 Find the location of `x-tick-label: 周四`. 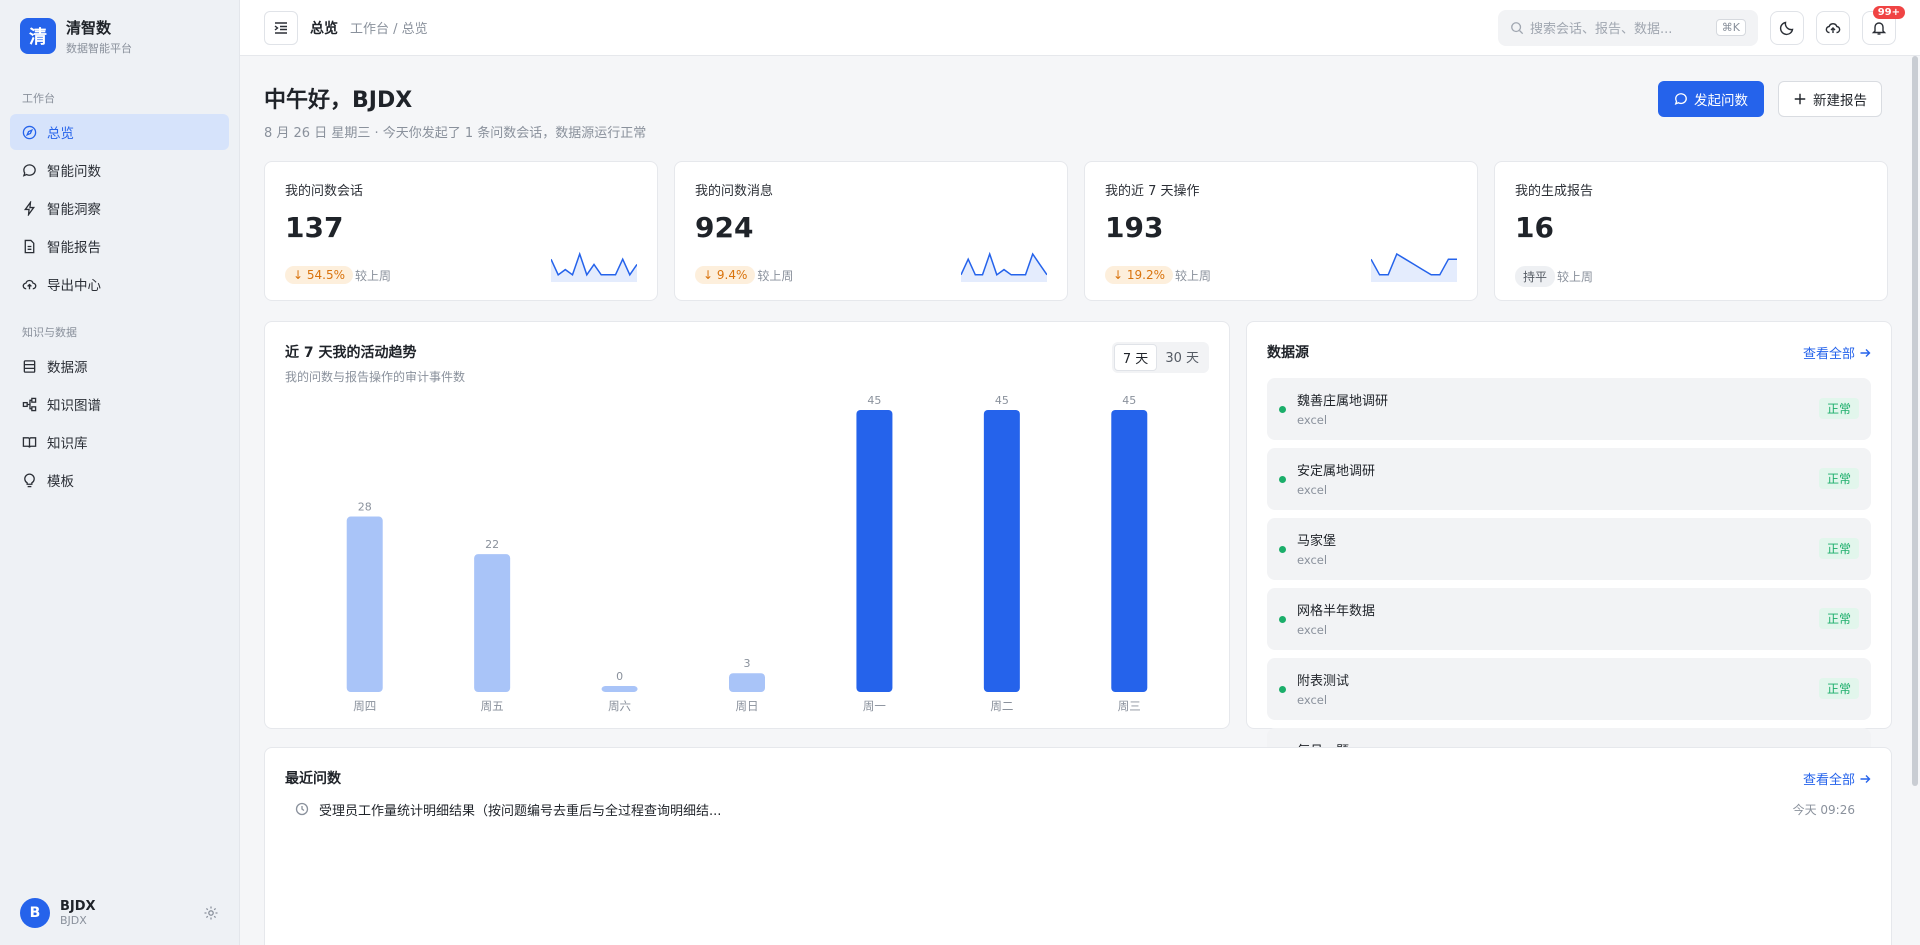

x-tick-label: 周四 is located at coordinates (364, 706).